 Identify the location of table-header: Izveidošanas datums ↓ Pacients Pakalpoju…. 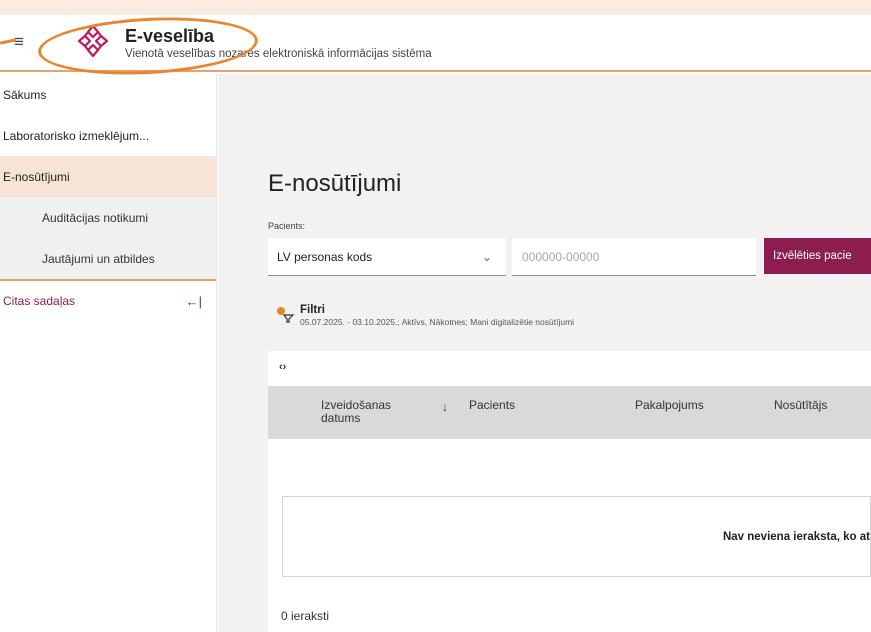
(569, 412).